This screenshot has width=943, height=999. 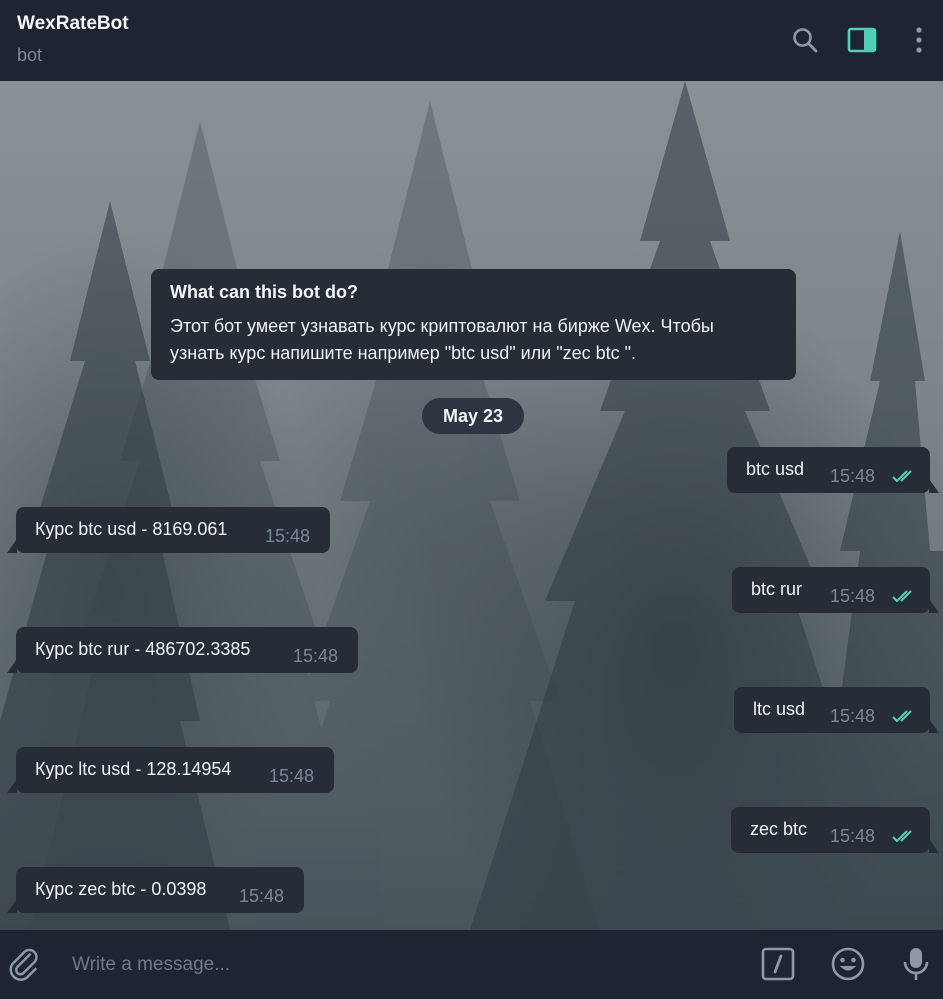 What do you see at coordinates (264, 292) in the screenshot?
I see `bot-description-title: What can this bot do?` at bounding box center [264, 292].